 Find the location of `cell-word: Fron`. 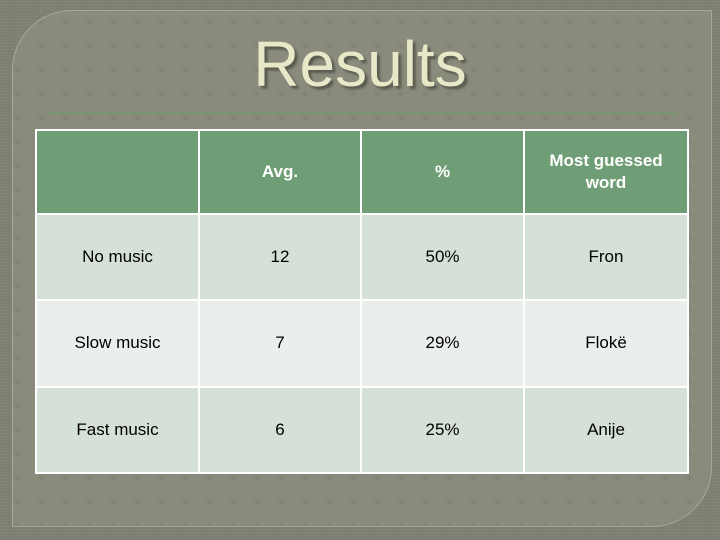

cell-word: Fron is located at coordinates (606, 257).